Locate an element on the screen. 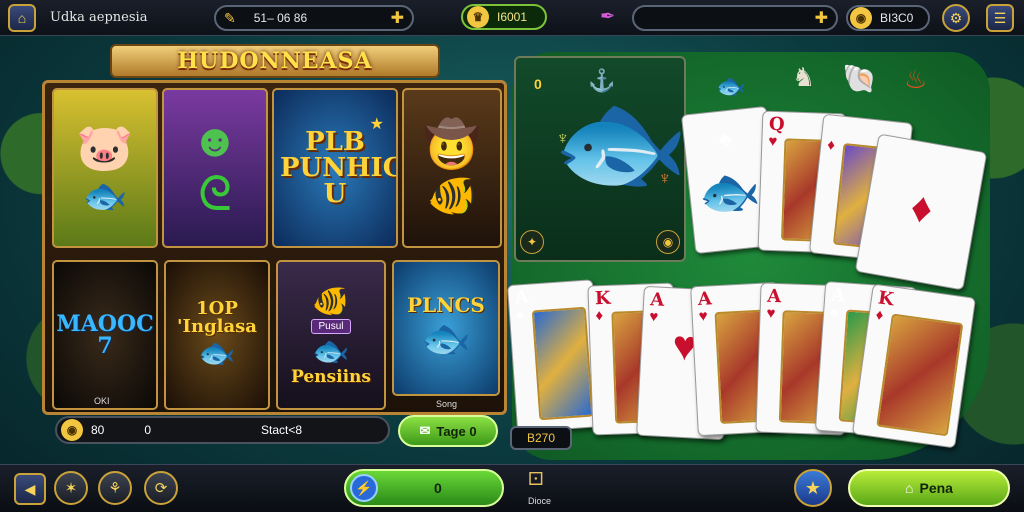 This screenshot has height=512, width=1024. refresh-button: ⟳ is located at coordinates (161, 488).